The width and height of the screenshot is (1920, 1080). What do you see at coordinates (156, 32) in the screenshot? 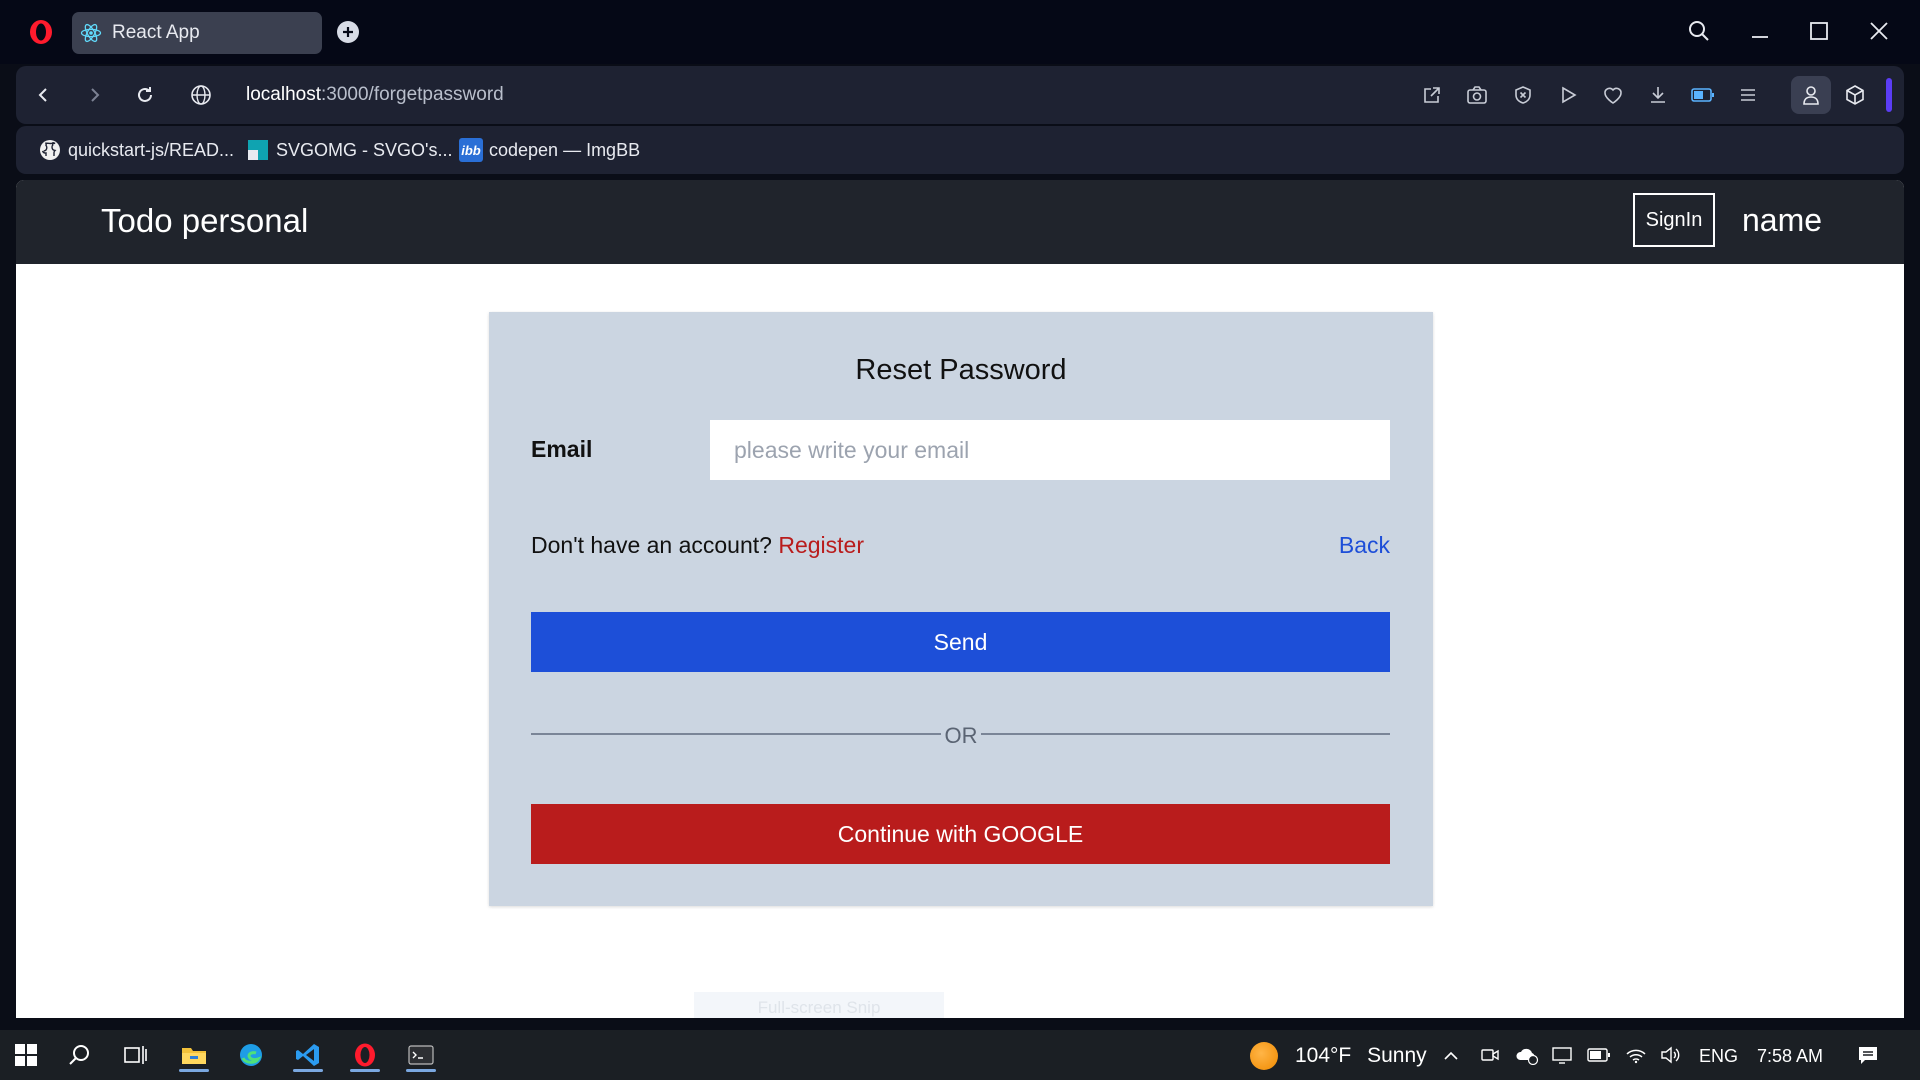
I see `tab-title: React App` at bounding box center [156, 32].